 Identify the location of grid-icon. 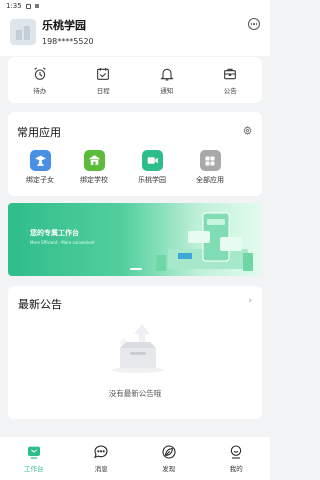
(210, 160).